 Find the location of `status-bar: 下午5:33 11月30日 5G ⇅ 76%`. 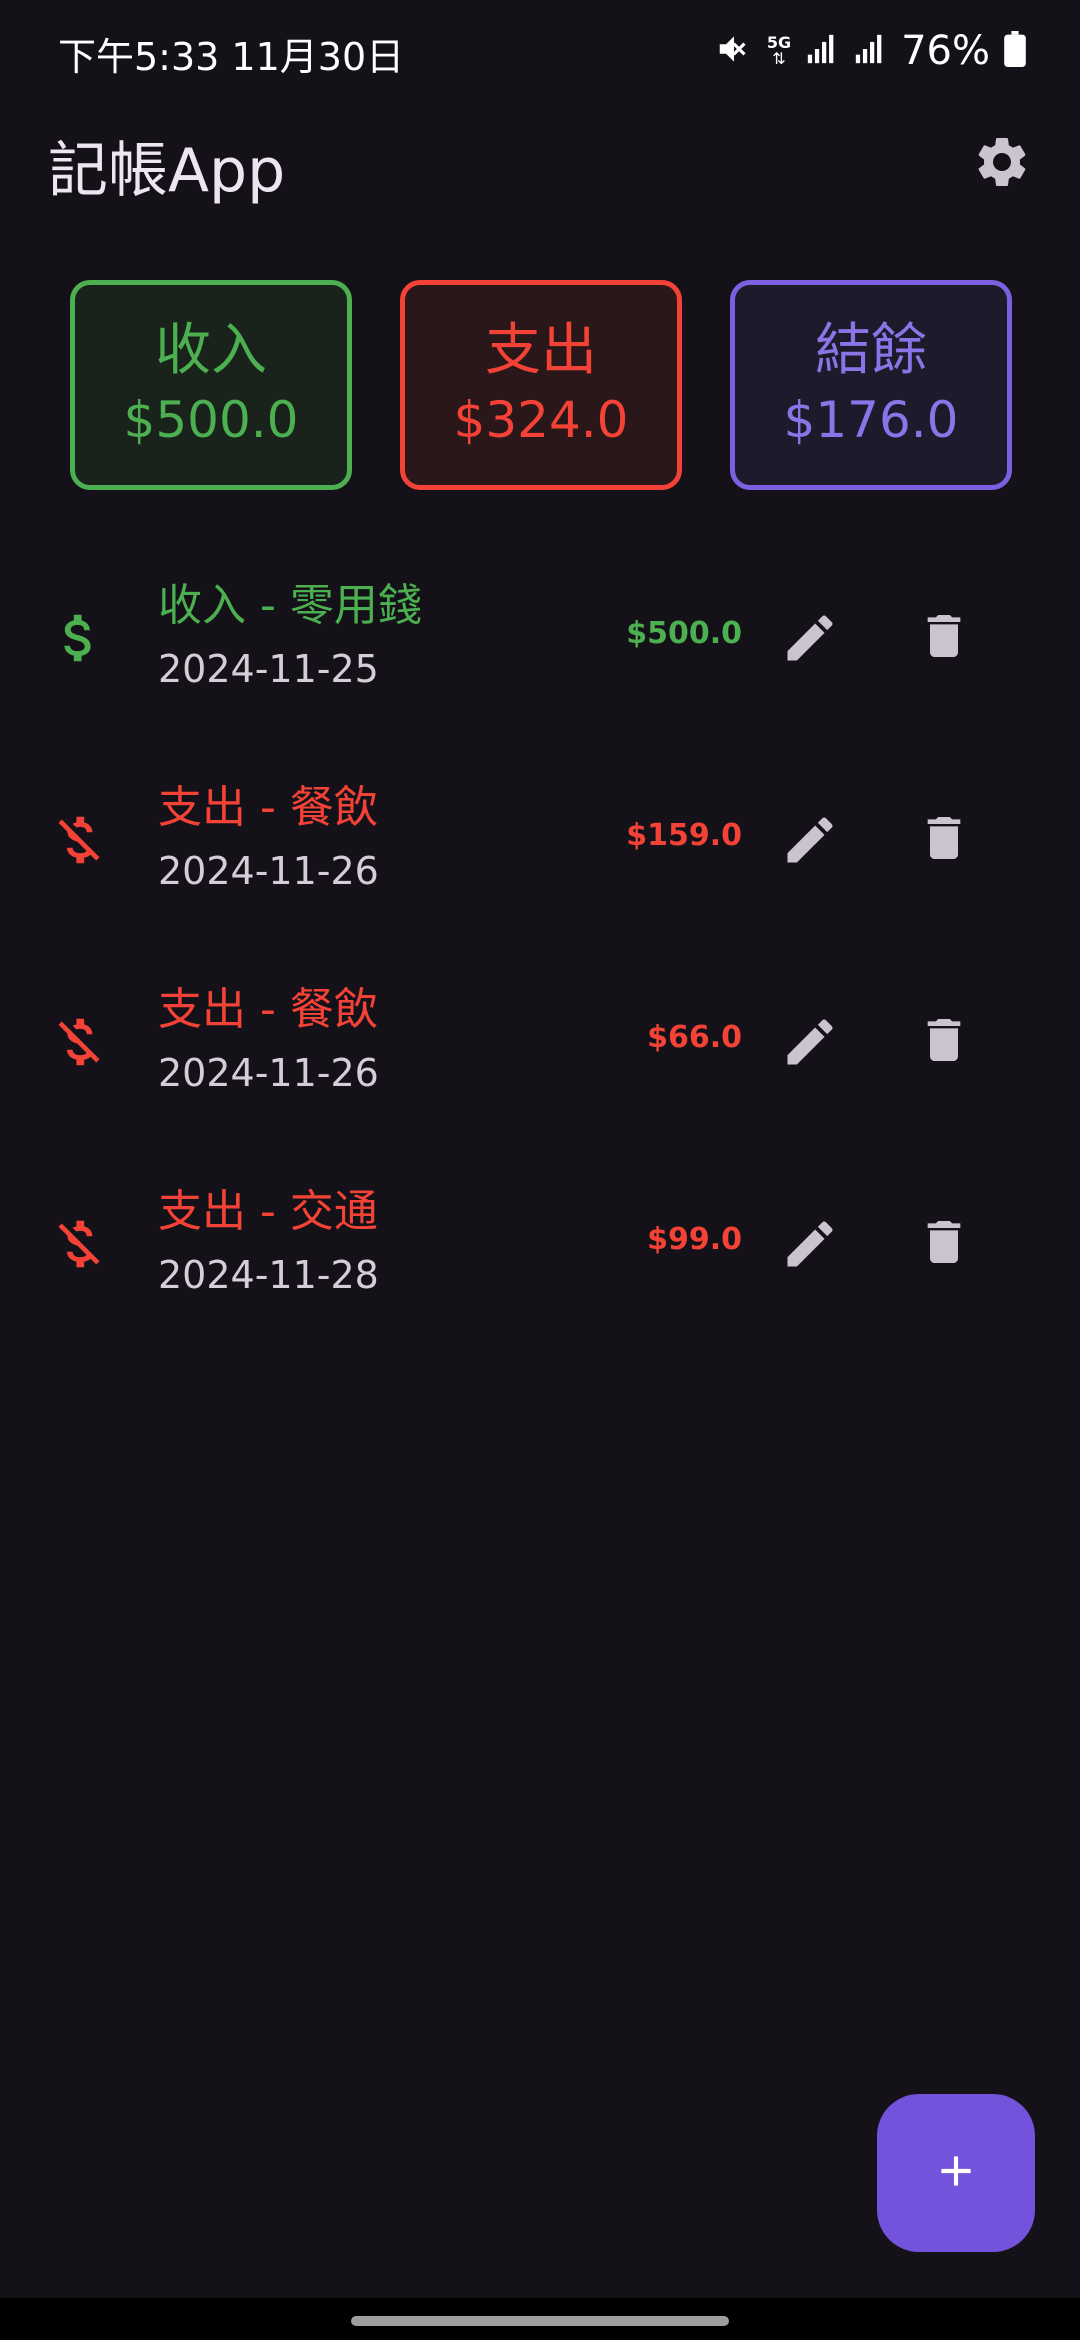

status-bar: 下午5:33 11月30日 5G ⇅ 76% is located at coordinates (540, 50).